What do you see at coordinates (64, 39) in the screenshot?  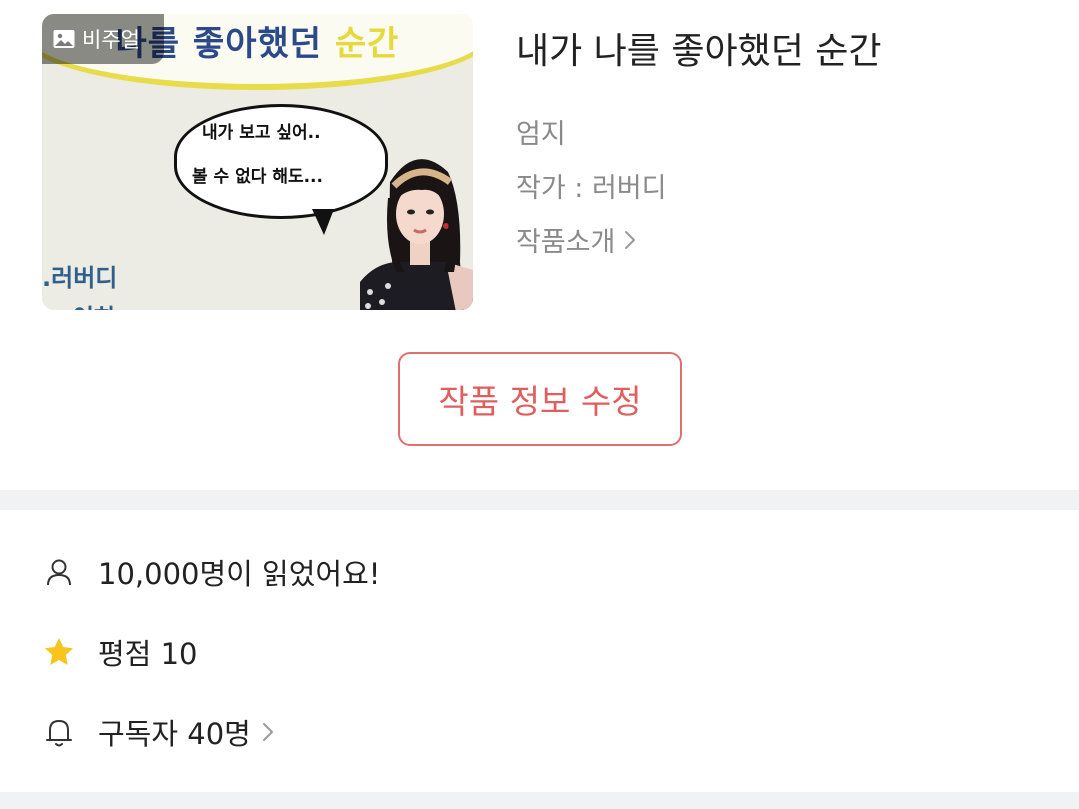 I see `image-icon` at bounding box center [64, 39].